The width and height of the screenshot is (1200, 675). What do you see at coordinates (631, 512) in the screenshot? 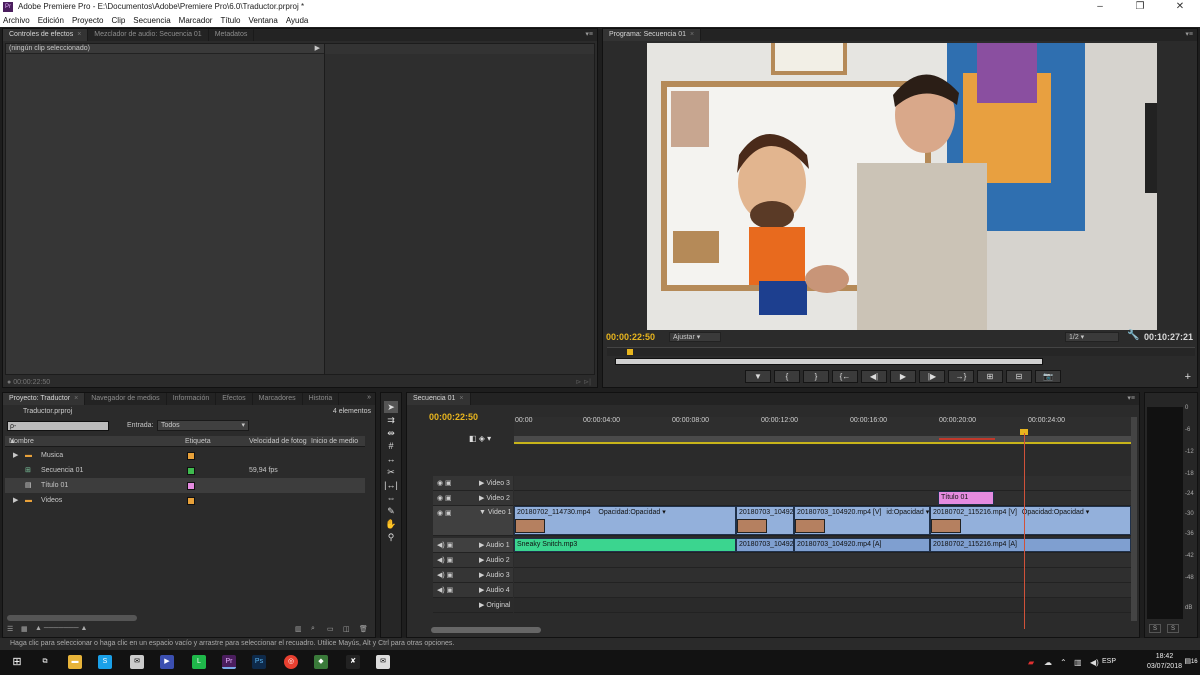
I see `clip-effect-label: Opacidad:Opacidad ▾` at bounding box center [631, 512].